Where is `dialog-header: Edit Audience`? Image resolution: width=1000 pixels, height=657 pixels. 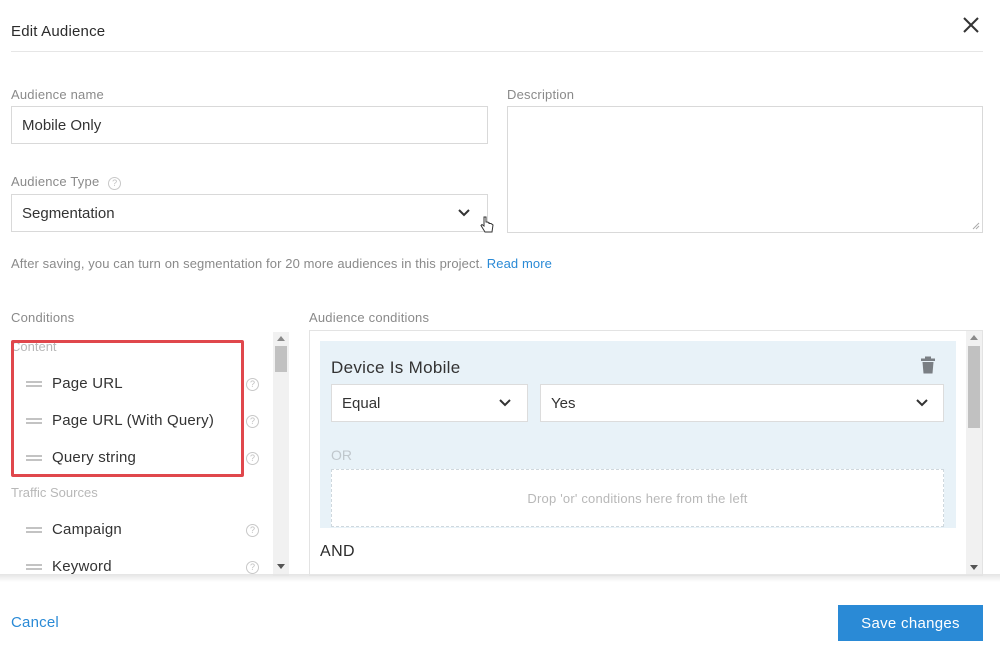 dialog-header: Edit Audience is located at coordinates (500, 26).